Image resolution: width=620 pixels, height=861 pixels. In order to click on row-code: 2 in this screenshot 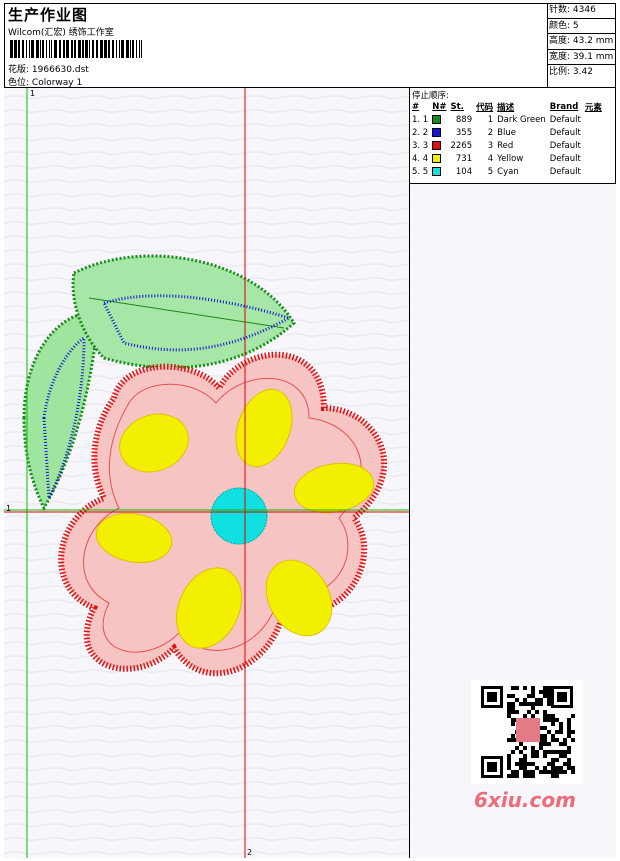, I will do `click(490, 132)`.